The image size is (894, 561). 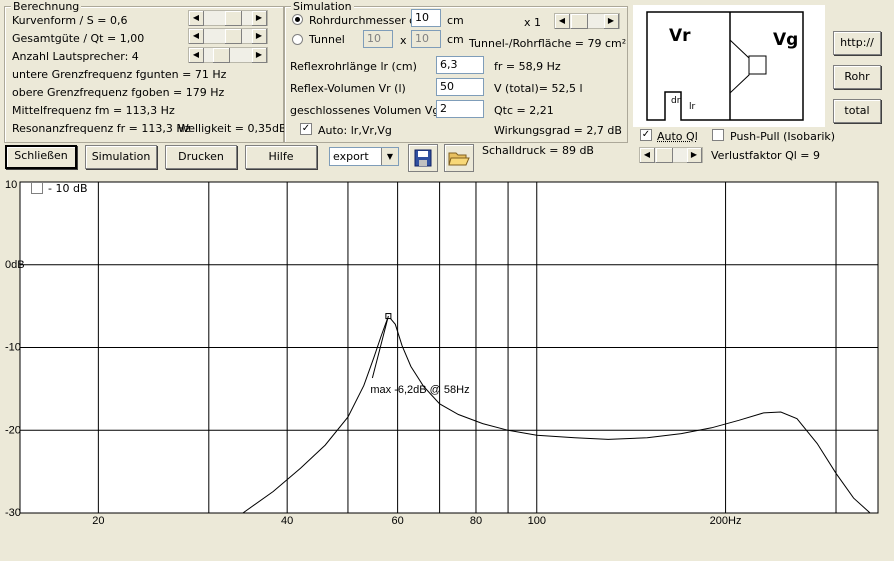 What do you see at coordinates (766, 155) in the screenshot?
I see `verlustfaktor-label: Verlustfaktor Ql = 9` at bounding box center [766, 155].